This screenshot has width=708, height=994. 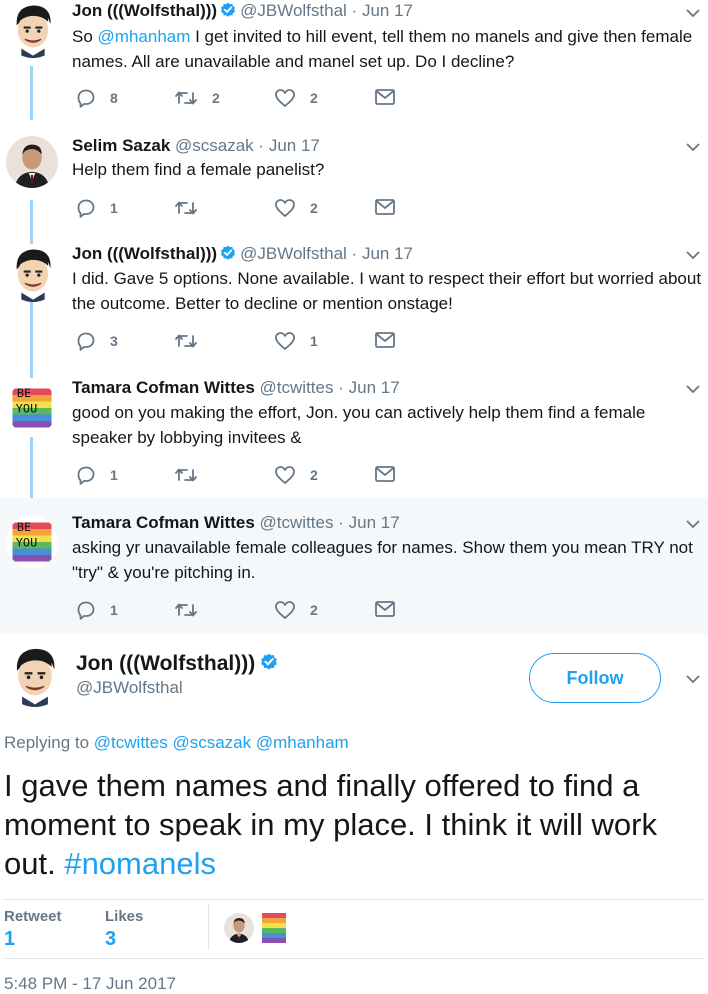 I want to click on replying-to-links: @tcwittes @scsazak @mhanham, so click(x=221, y=742).